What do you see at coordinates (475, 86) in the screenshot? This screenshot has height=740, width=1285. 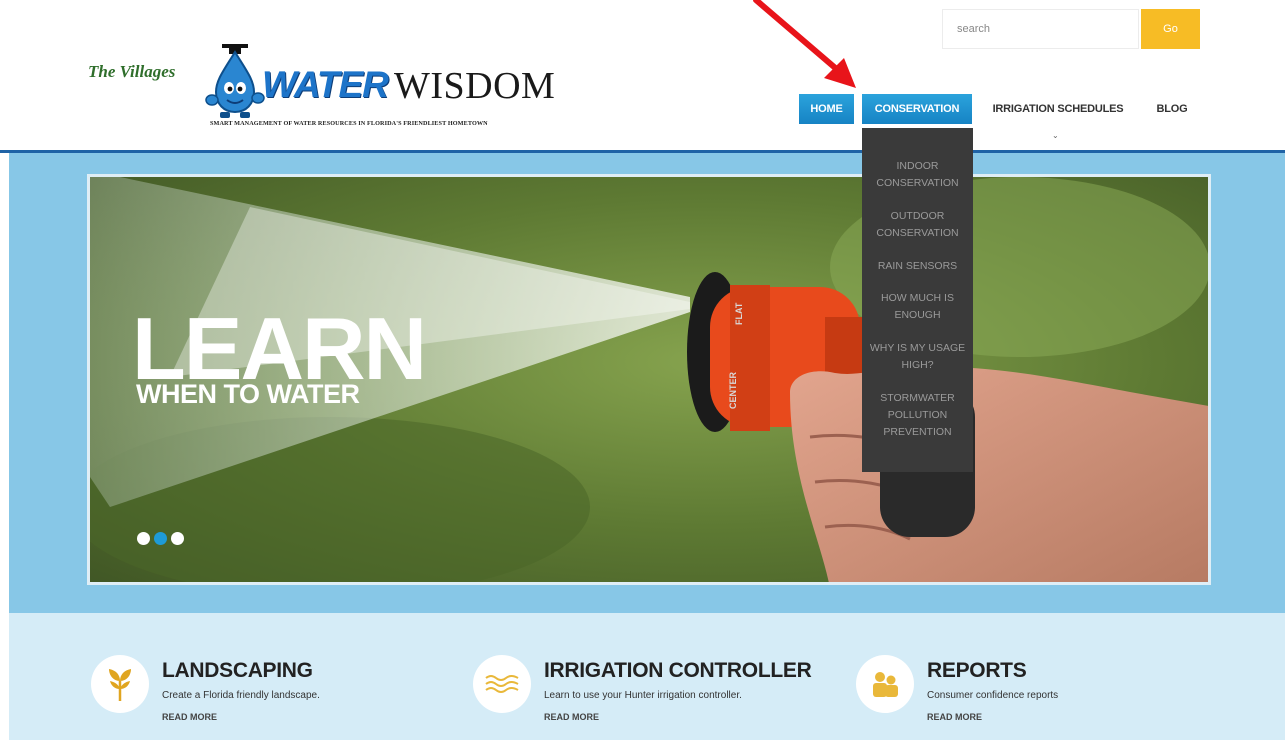 I see `logo-wisdom-text: WISDOM` at bounding box center [475, 86].